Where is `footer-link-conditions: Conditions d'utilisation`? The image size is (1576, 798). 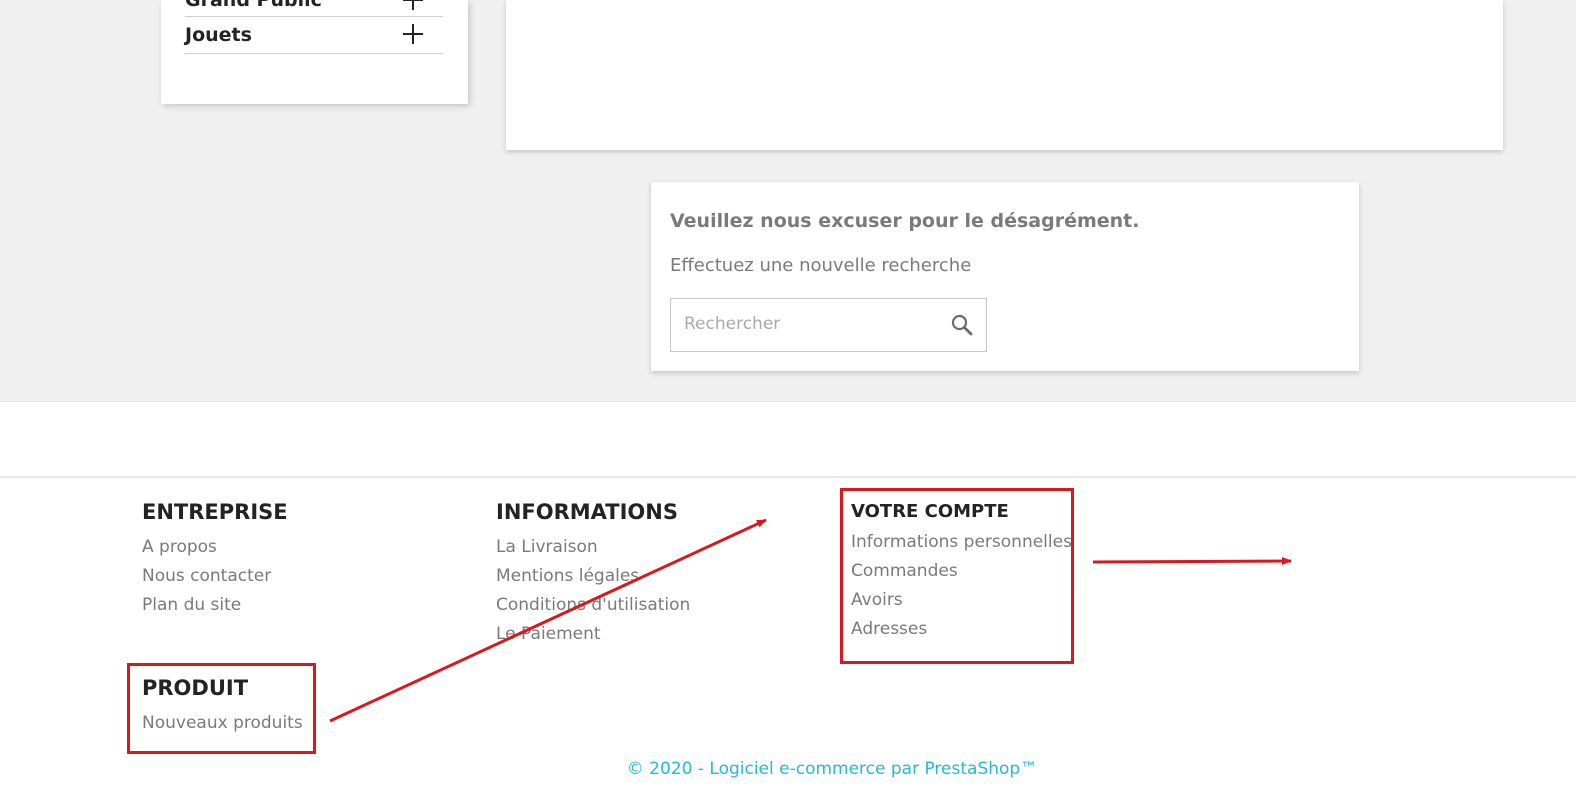 footer-link-conditions: Conditions d'utilisation is located at coordinates (593, 605).